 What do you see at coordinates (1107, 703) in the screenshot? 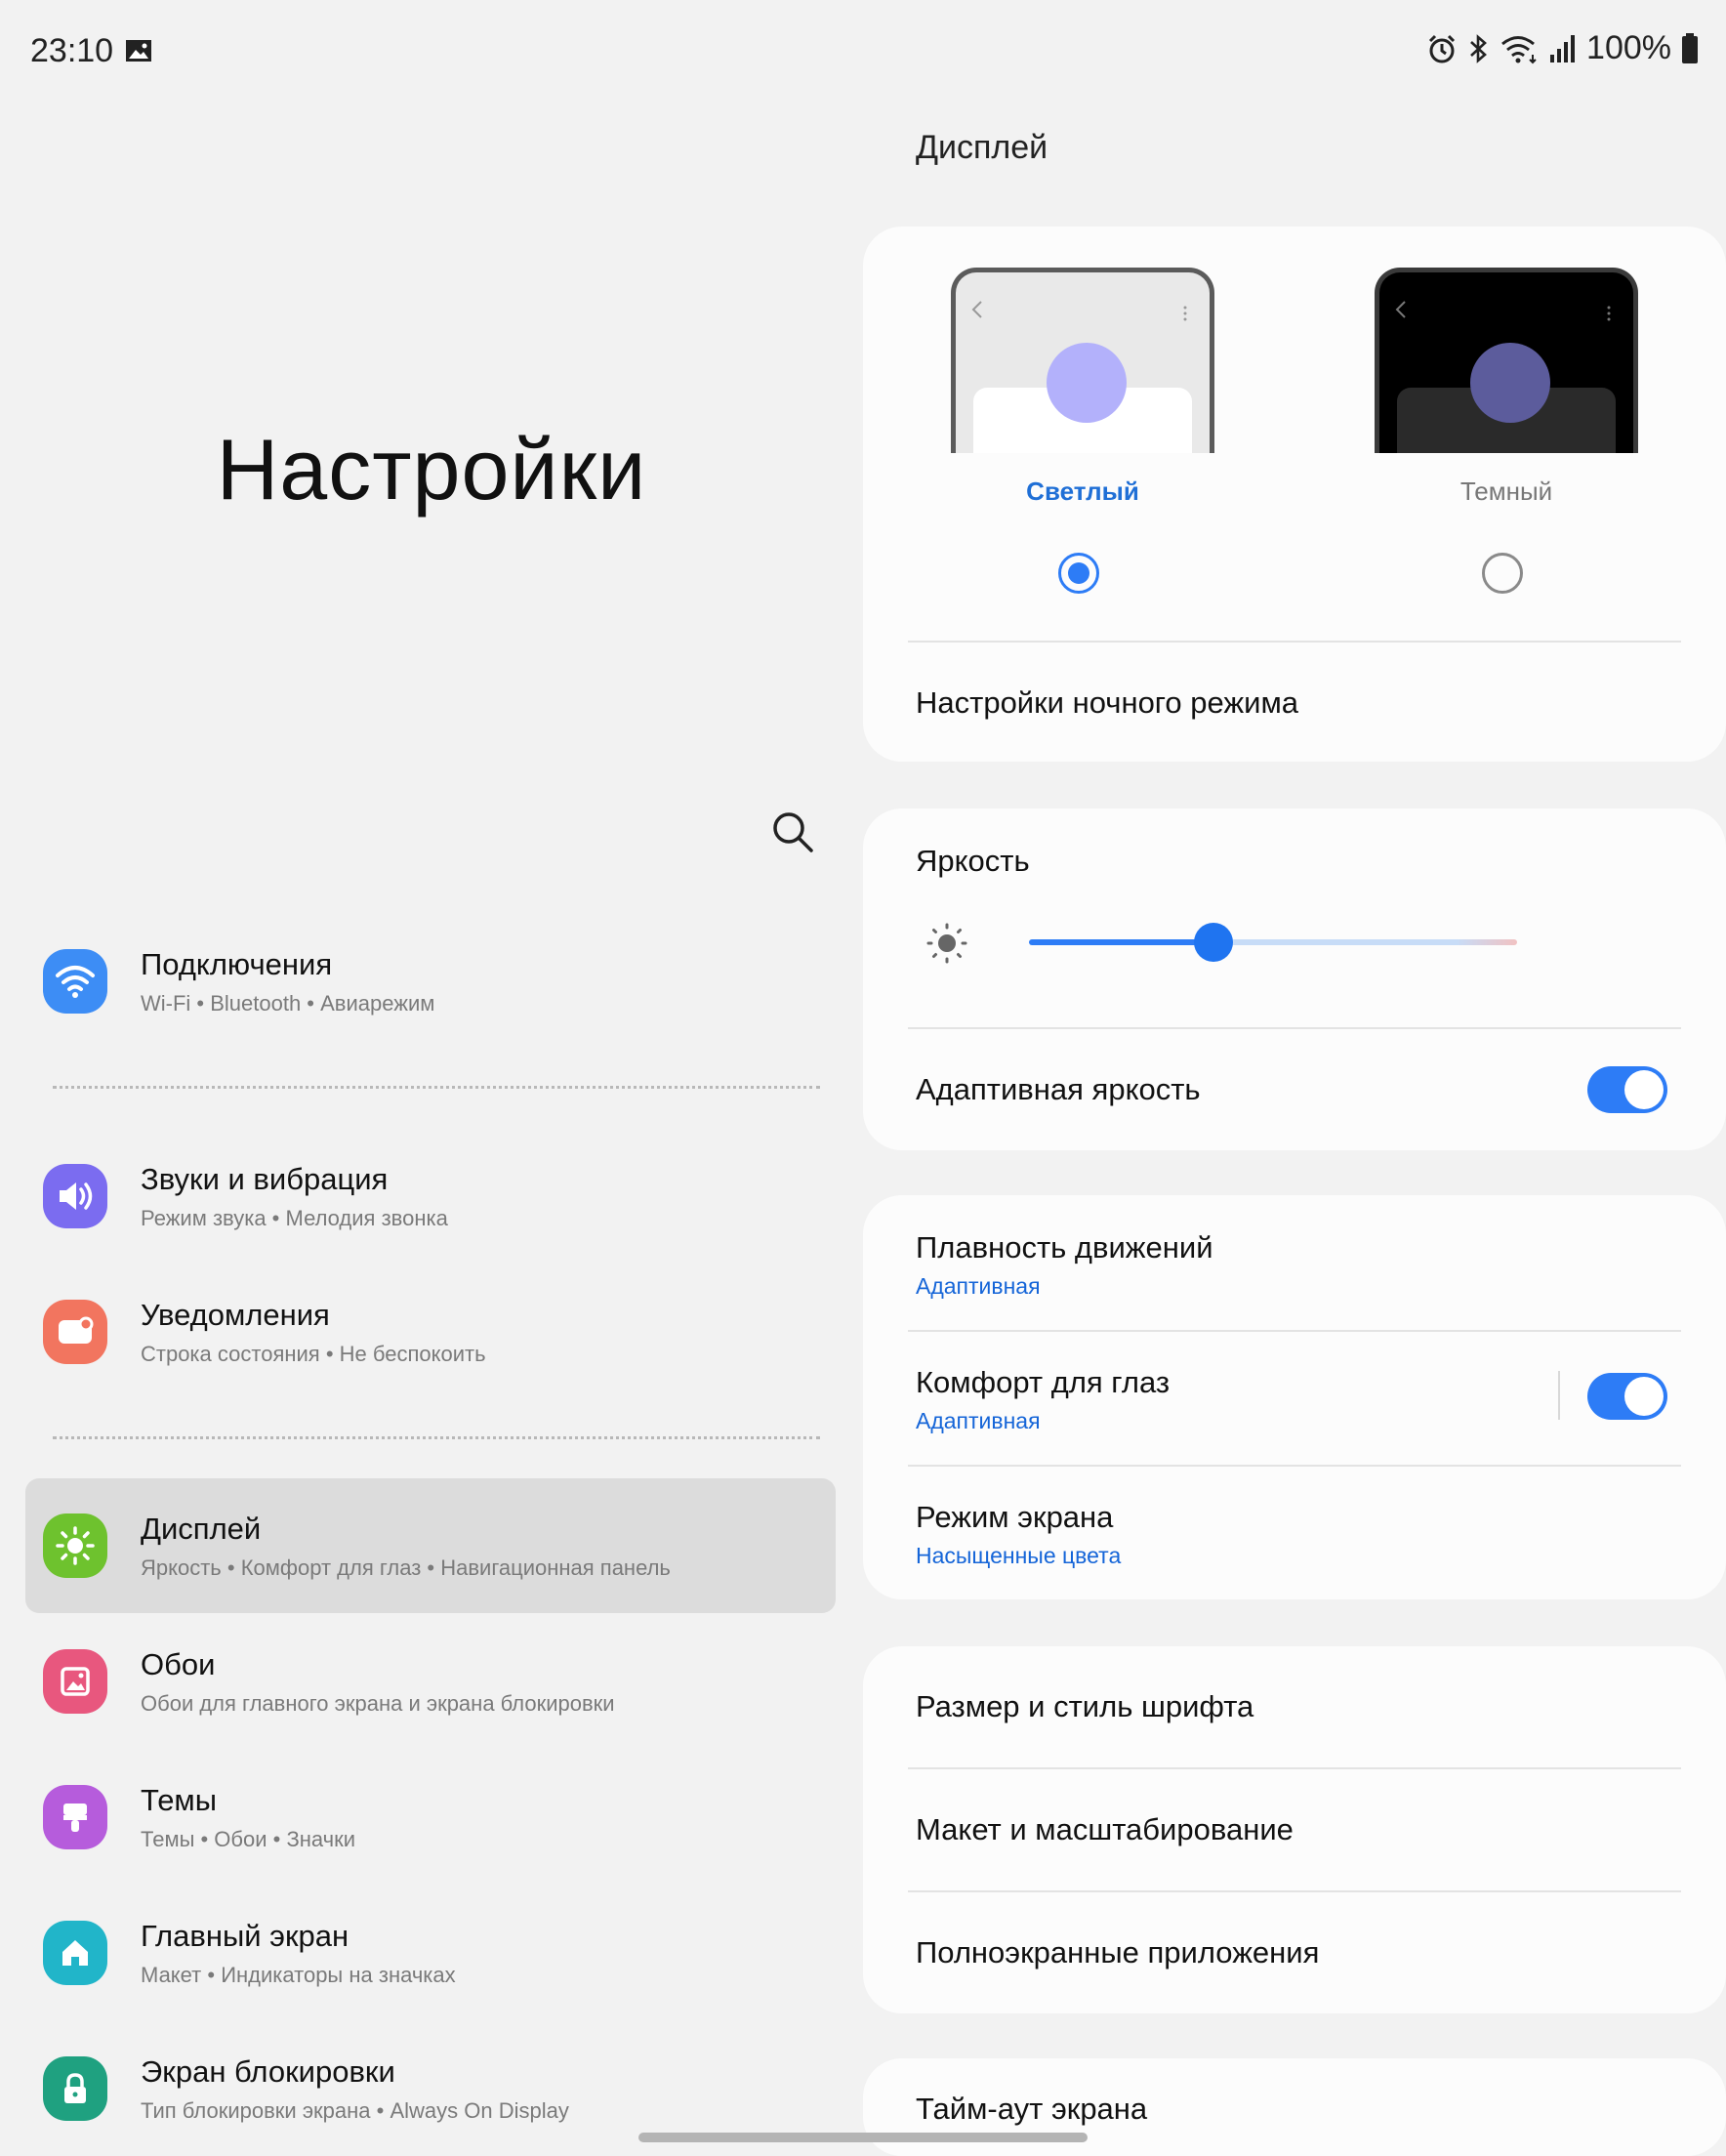
I see `night-mode-settings: Настройки ночного режима` at bounding box center [1107, 703].